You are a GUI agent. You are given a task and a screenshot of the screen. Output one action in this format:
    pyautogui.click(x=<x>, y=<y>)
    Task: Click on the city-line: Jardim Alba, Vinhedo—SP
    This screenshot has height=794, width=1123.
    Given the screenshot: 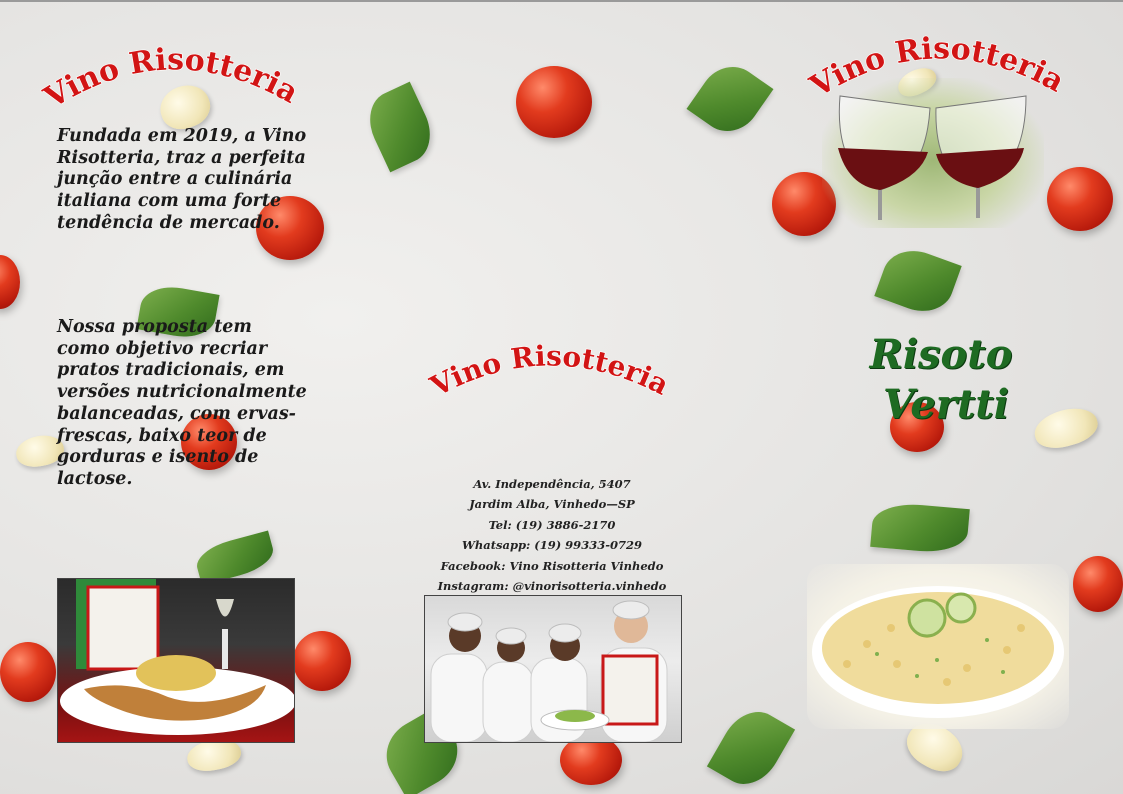 What is the action you would take?
    pyautogui.click(x=552, y=504)
    